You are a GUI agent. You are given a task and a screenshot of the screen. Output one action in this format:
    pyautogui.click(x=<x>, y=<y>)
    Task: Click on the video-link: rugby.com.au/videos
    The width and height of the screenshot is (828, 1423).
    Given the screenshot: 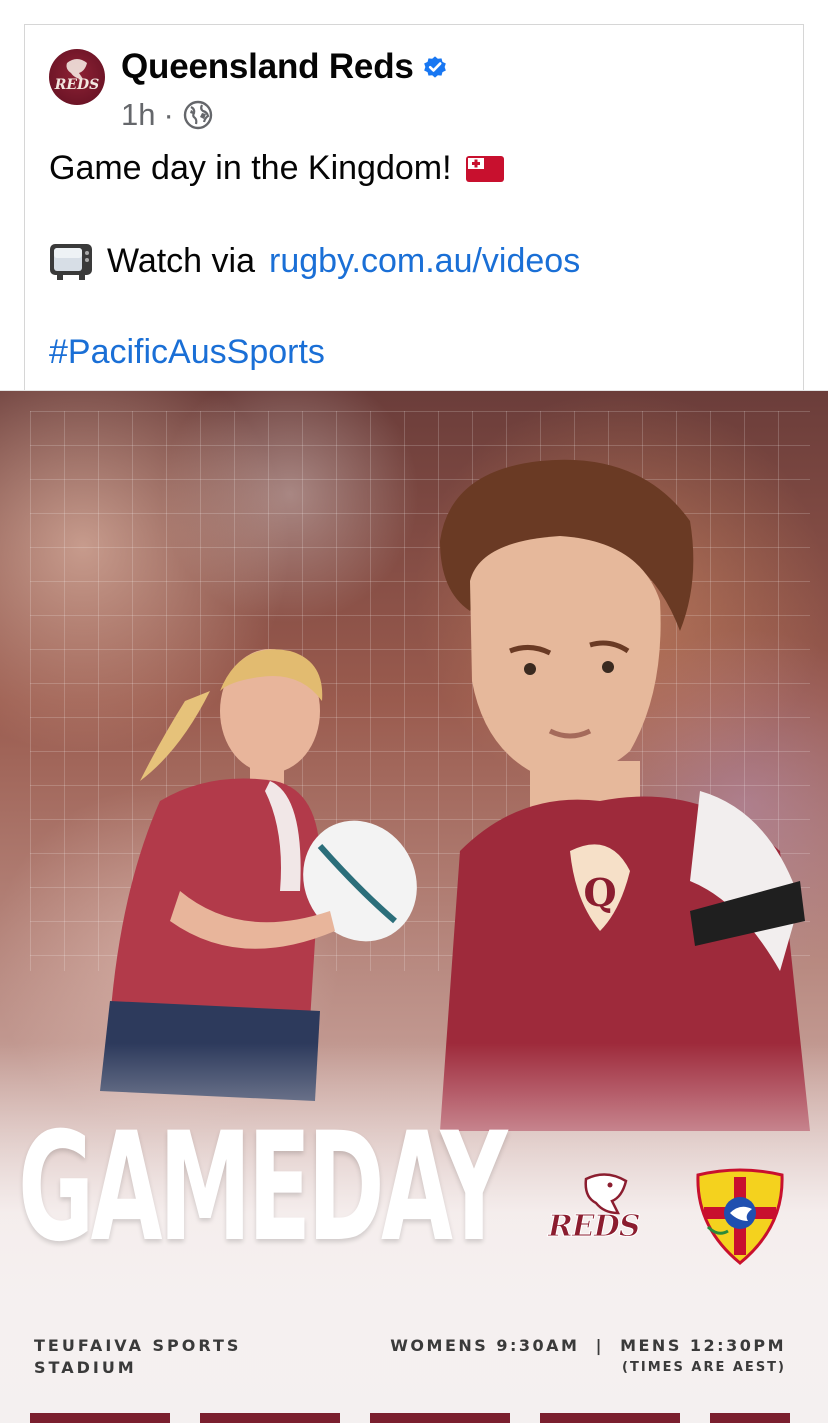 What is the action you would take?
    pyautogui.click(x=424, y=261)
    